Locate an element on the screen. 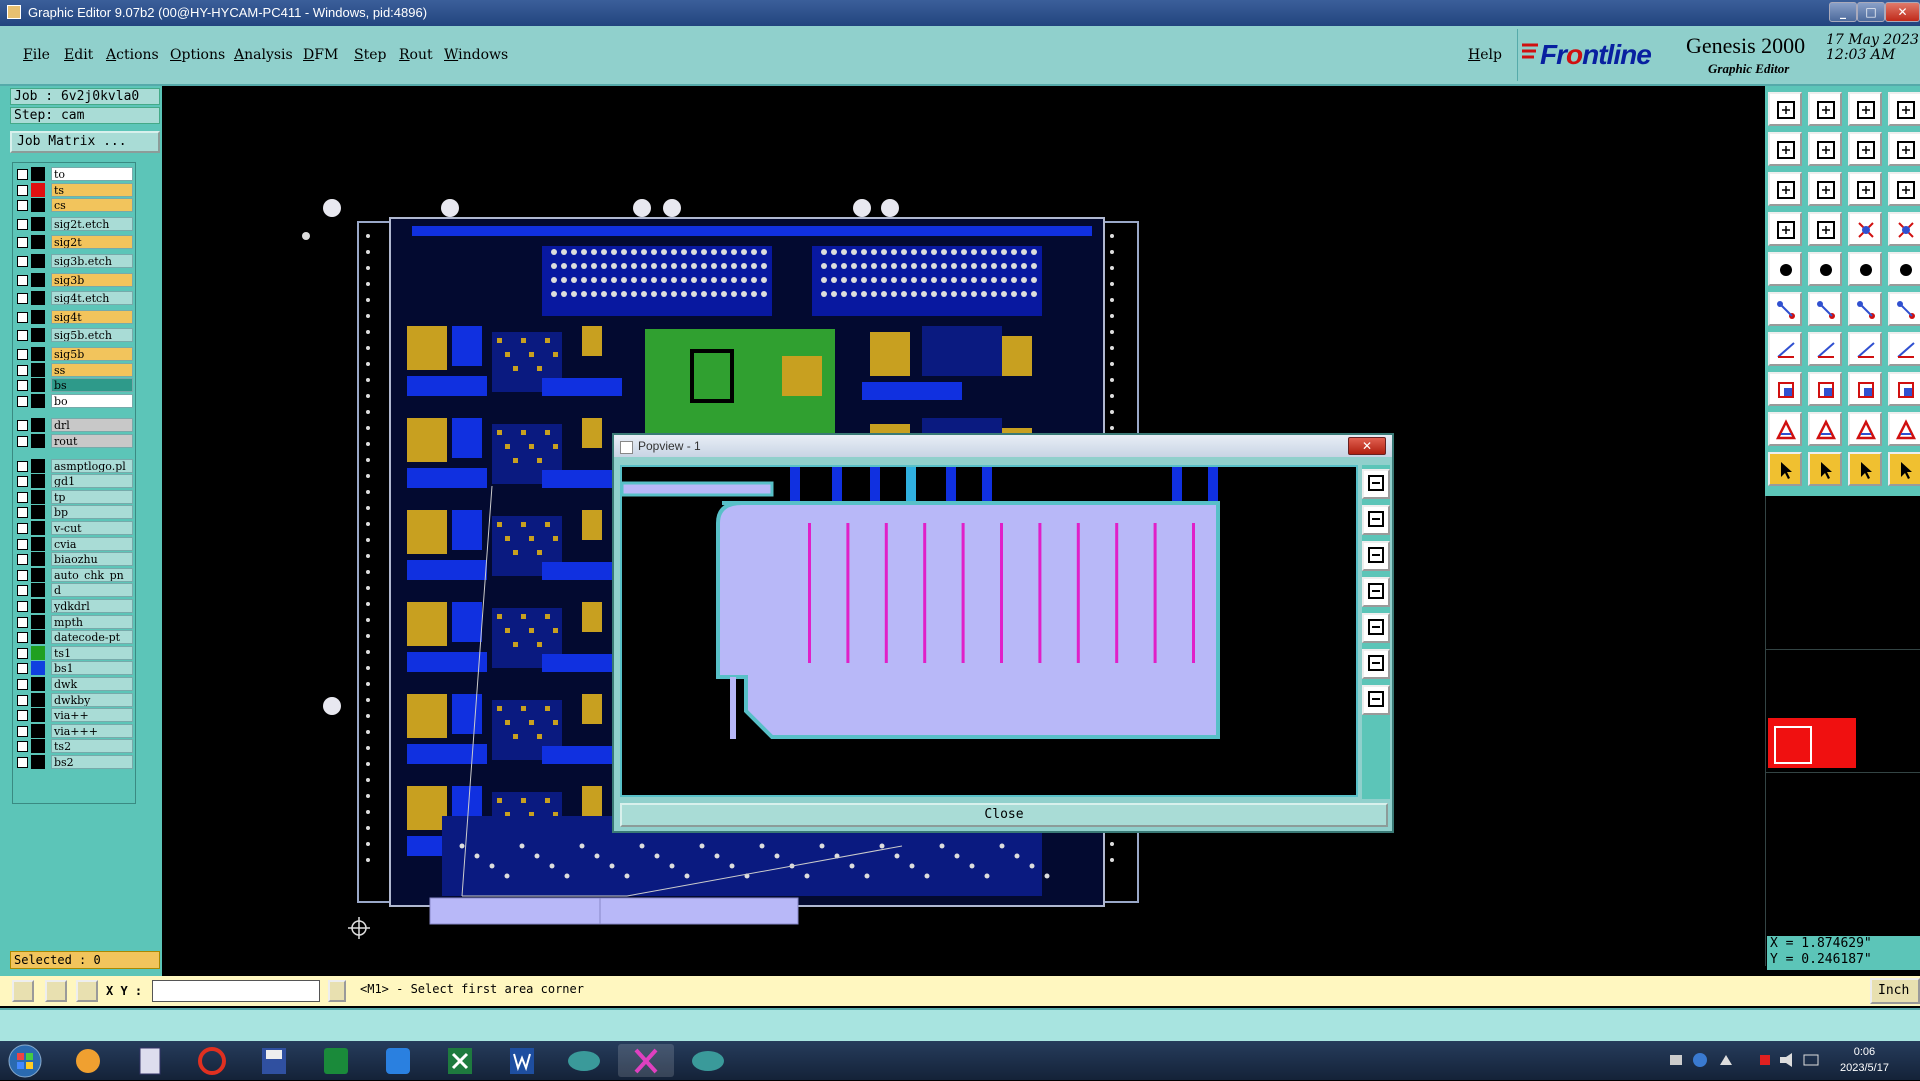  layer-row-sig2t-etch: sig2t.etch is located at coordinates (74, 223).